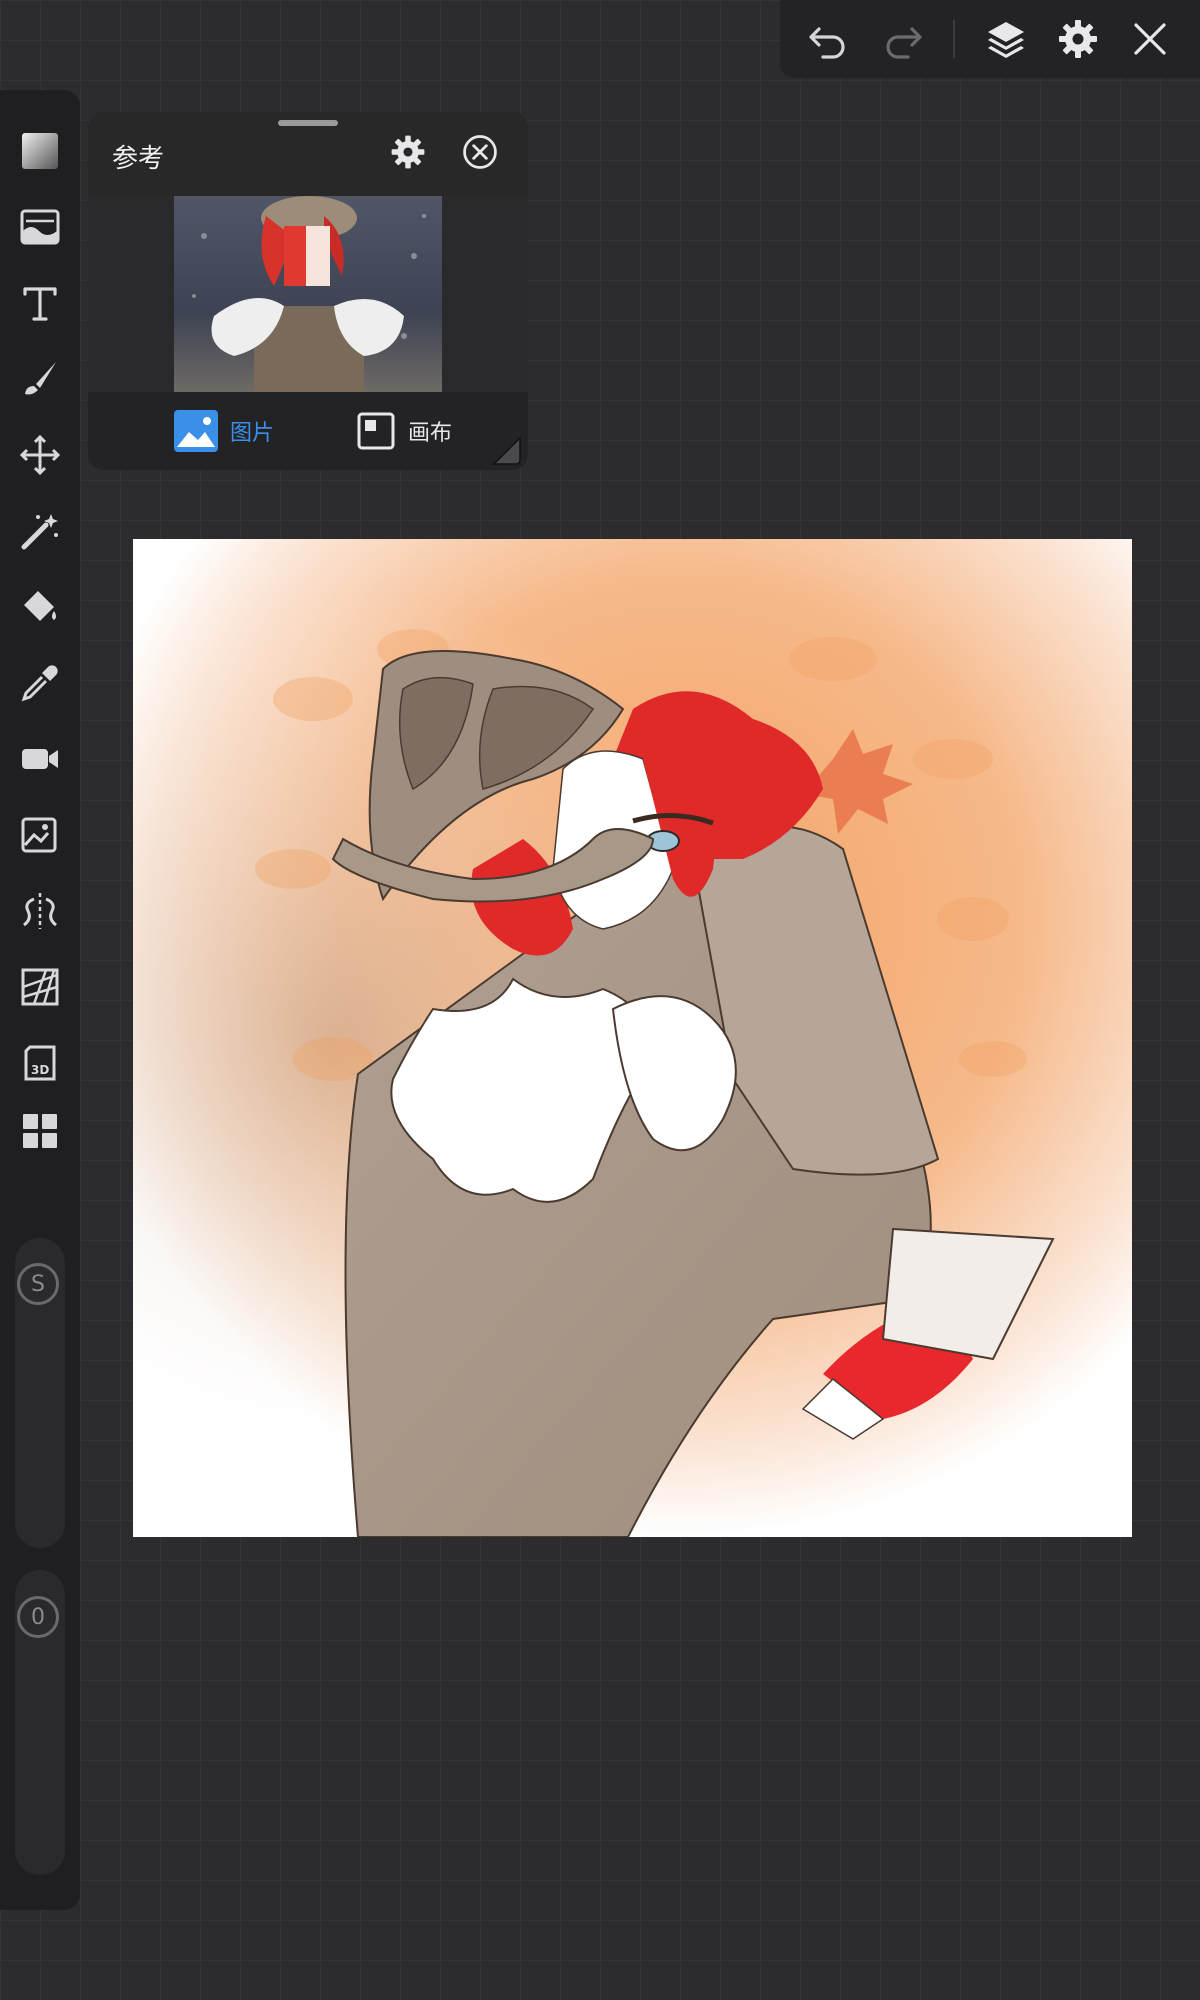  I want to click on reference-settings-button, so click(410, 154).